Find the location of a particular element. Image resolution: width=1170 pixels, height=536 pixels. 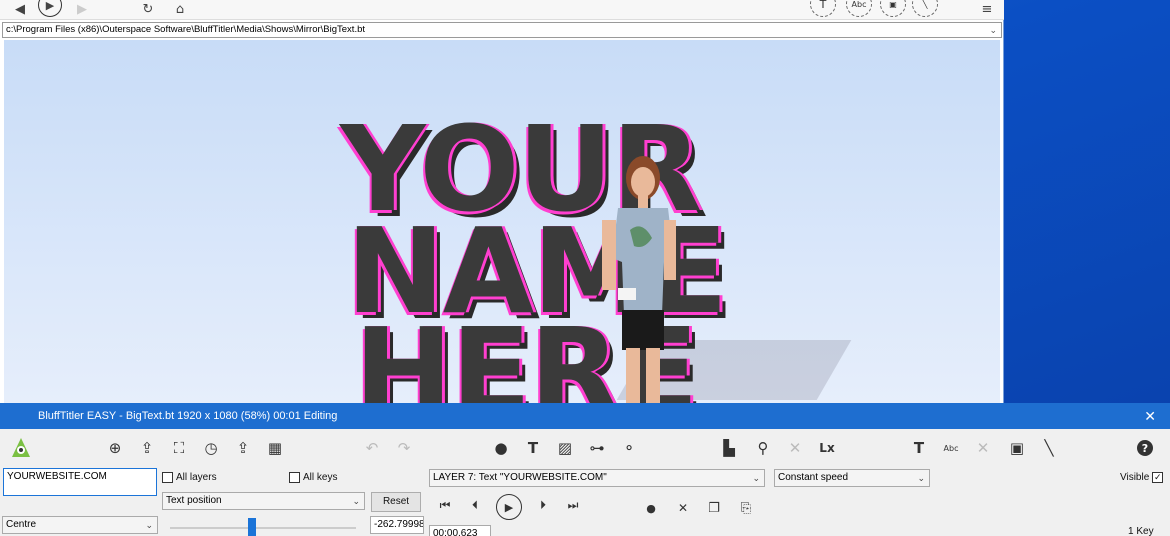

text-icon: T is located at coordinates (533, 448).